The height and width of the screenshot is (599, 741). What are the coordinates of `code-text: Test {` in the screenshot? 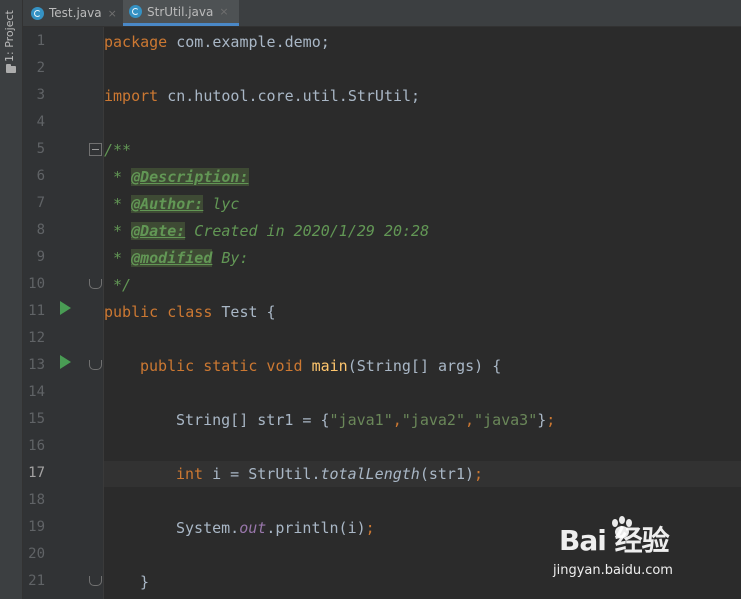 It's located at (244, 312).